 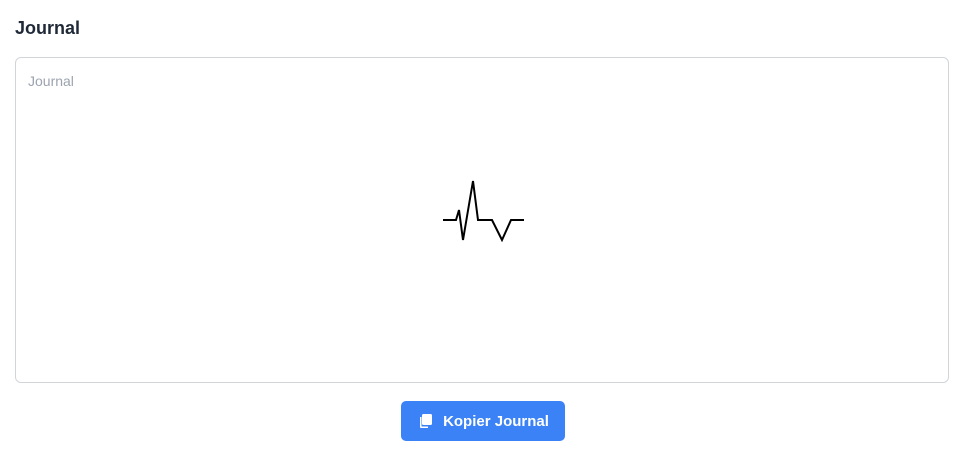 I want to click on journal-placeholder: Journal, so click(x=51, y=81).